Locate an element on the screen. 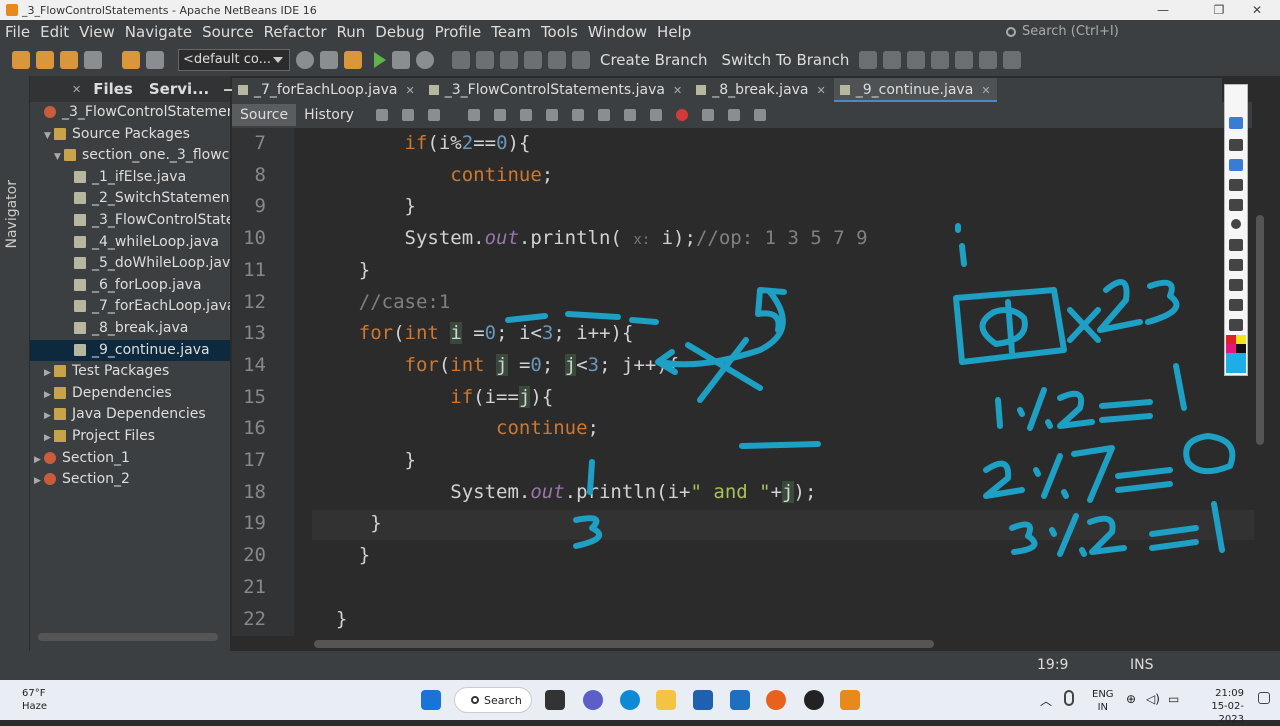 This screenshot has height=726, width=1280. navigator-tab: Navigator is located at coordinates (12, 214).